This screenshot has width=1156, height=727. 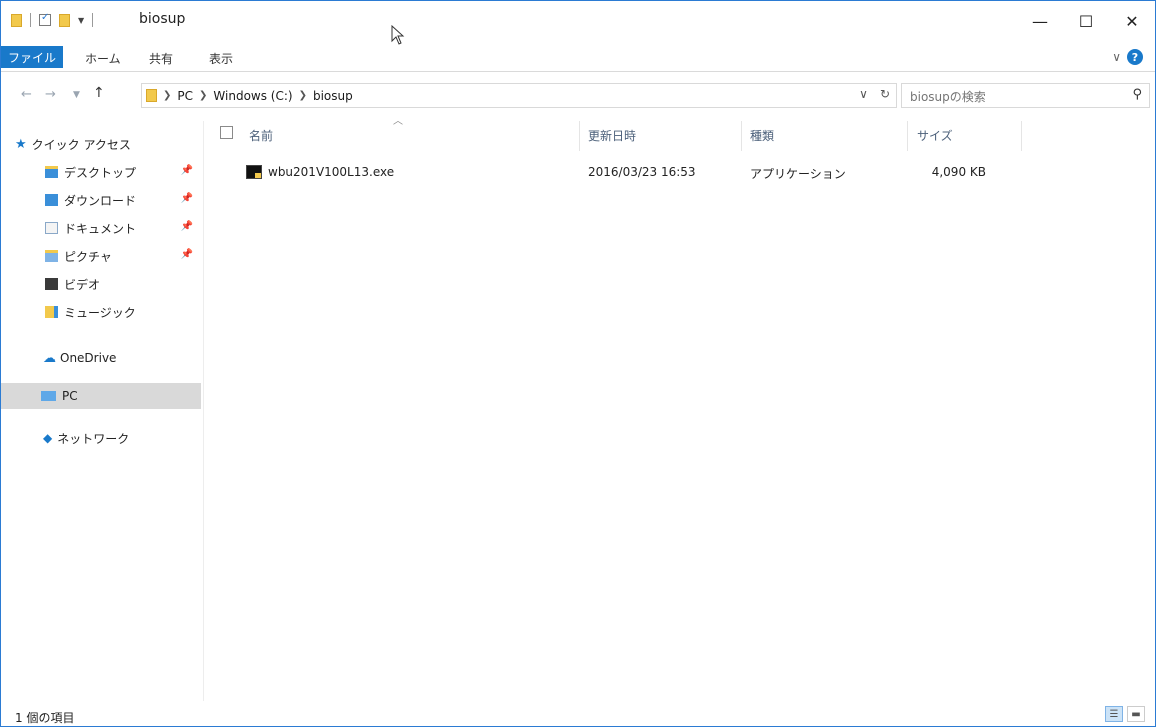 What do you see at coordinates (99, 93) in the screenshot?
I see `up-arrow-icon: ↑` at bounding box center [99, 93].